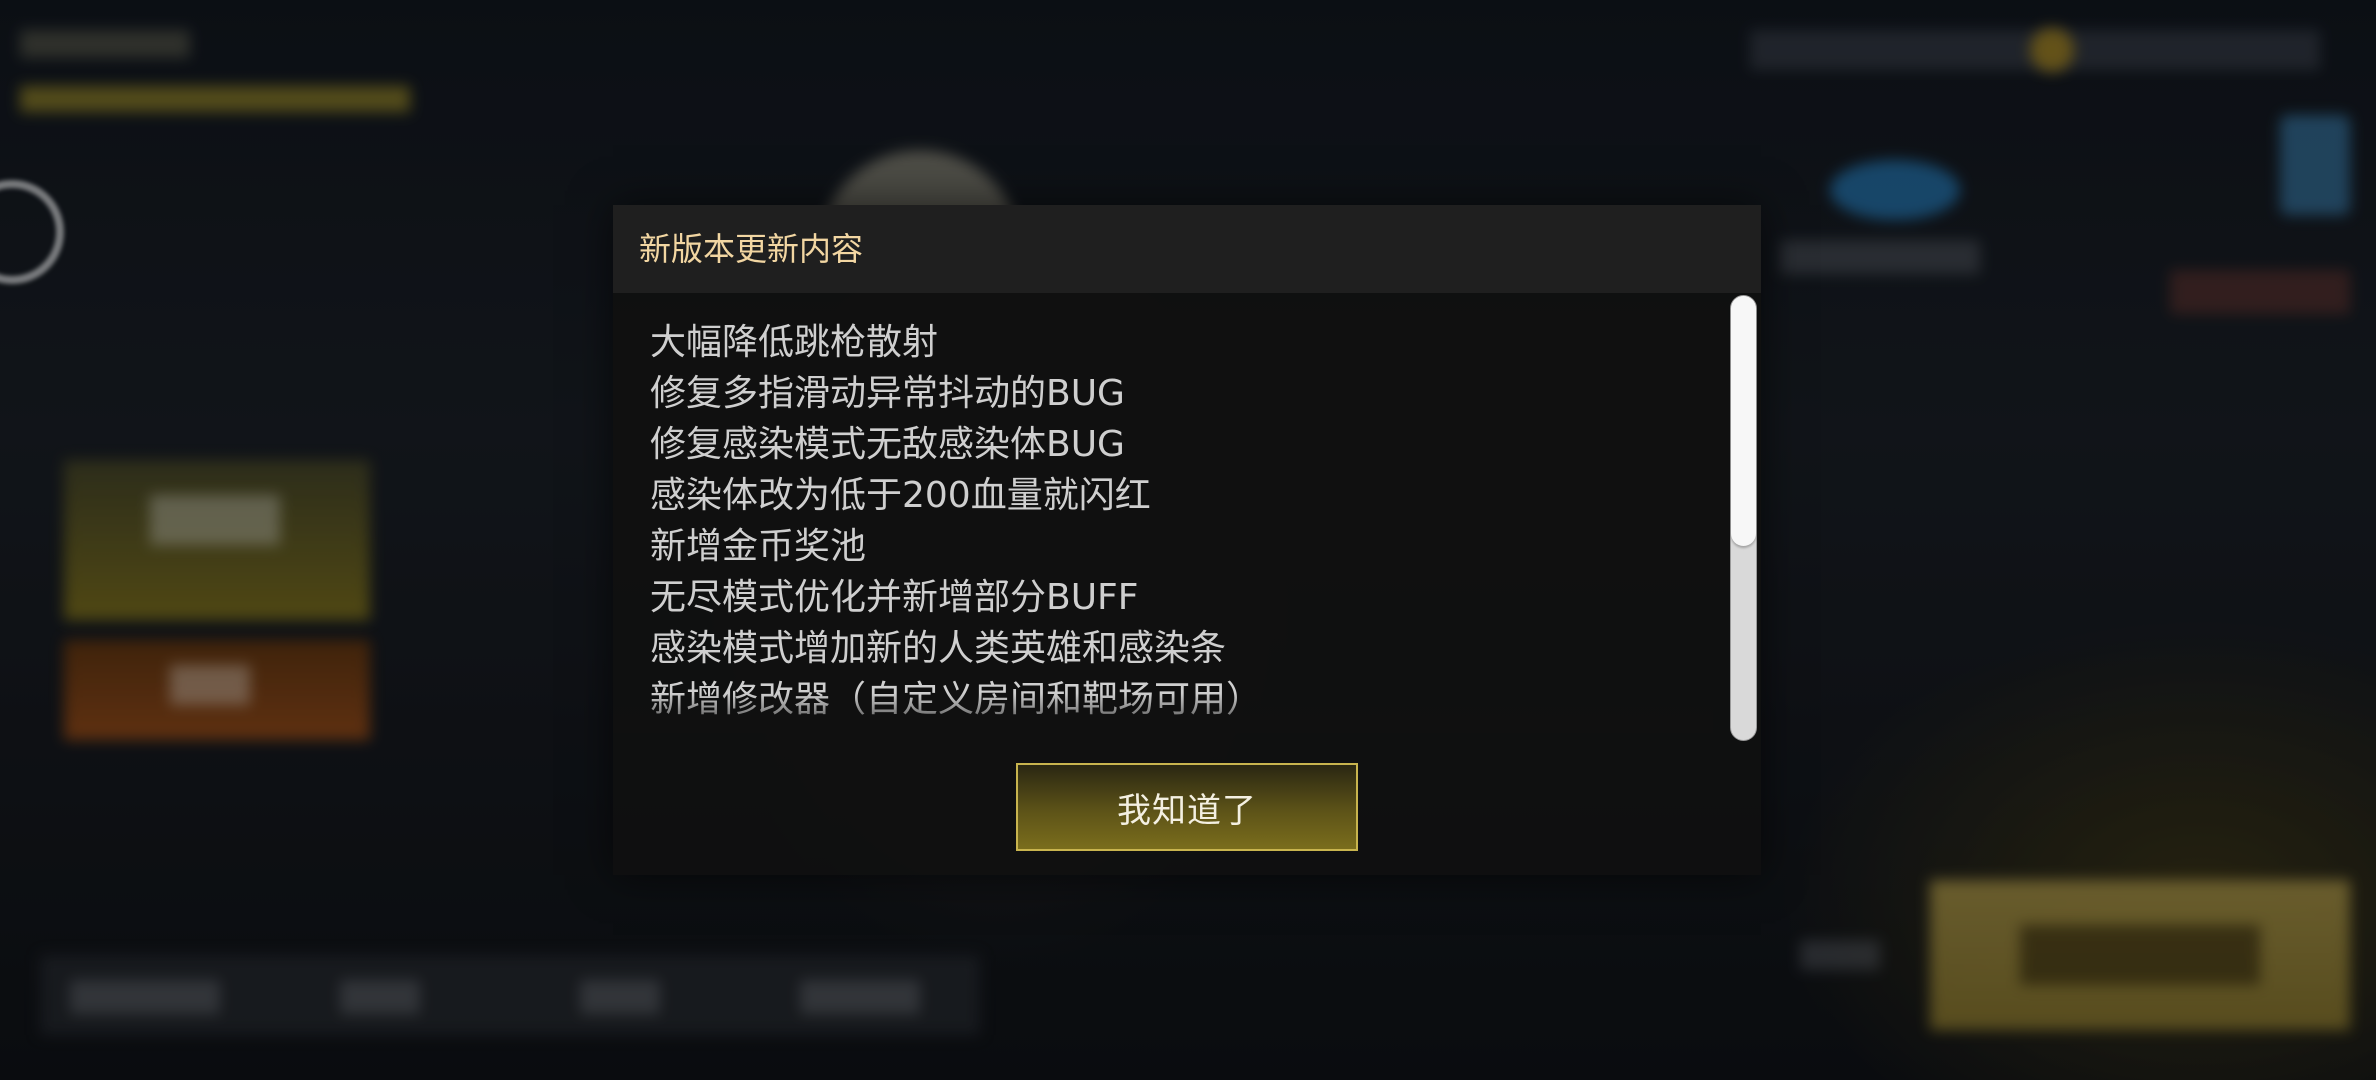 This screenshot has height=1080, width=2376. What do you see at coordinates (938, 648) in the screenshot?
I see `update-note-item: 感染模式增加新的人类英雄和感染条` at bounding box center [938, 648].